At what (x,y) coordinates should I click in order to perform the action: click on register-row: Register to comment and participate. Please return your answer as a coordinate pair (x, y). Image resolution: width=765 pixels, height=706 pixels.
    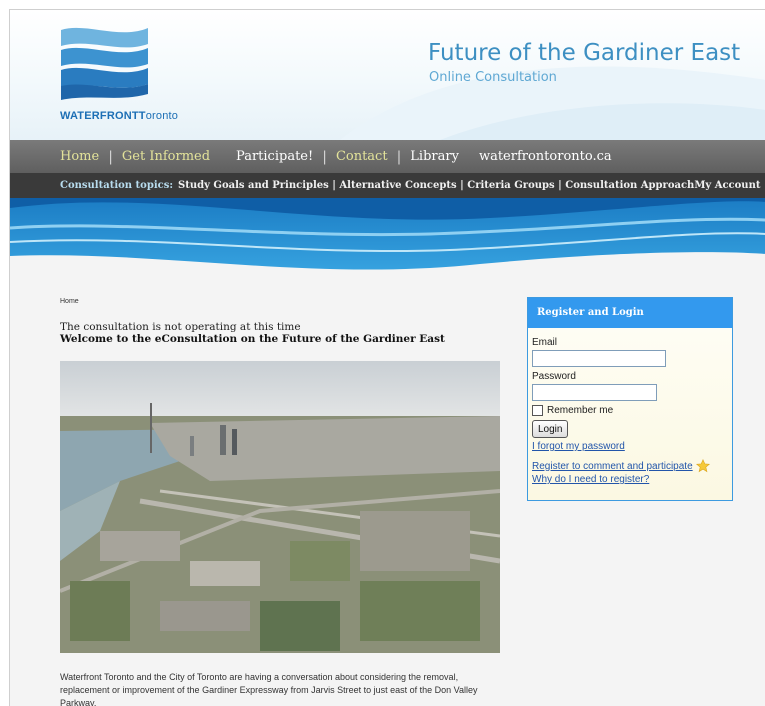
    Looking at the image, I should click on (632, 466).